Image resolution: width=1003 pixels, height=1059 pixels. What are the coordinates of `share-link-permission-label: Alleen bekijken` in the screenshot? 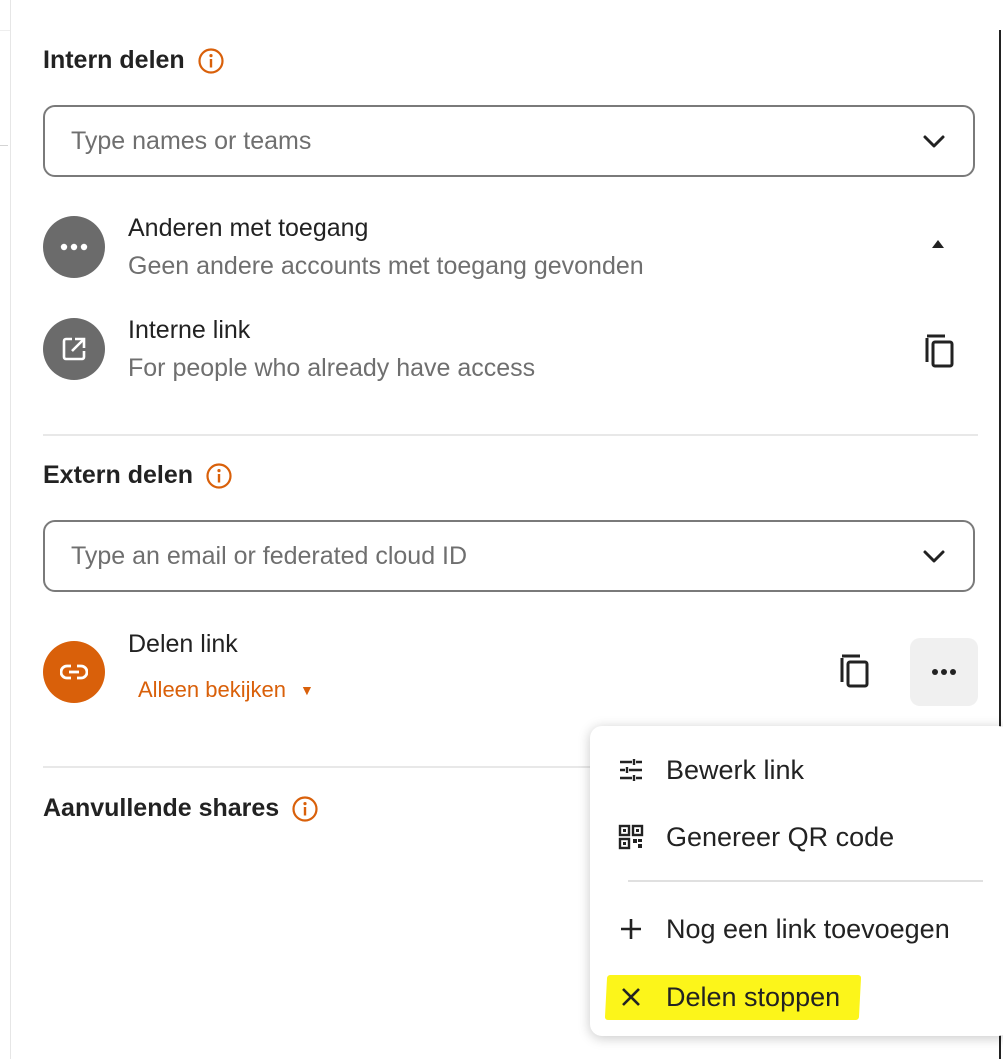 It's located at (212, 689).